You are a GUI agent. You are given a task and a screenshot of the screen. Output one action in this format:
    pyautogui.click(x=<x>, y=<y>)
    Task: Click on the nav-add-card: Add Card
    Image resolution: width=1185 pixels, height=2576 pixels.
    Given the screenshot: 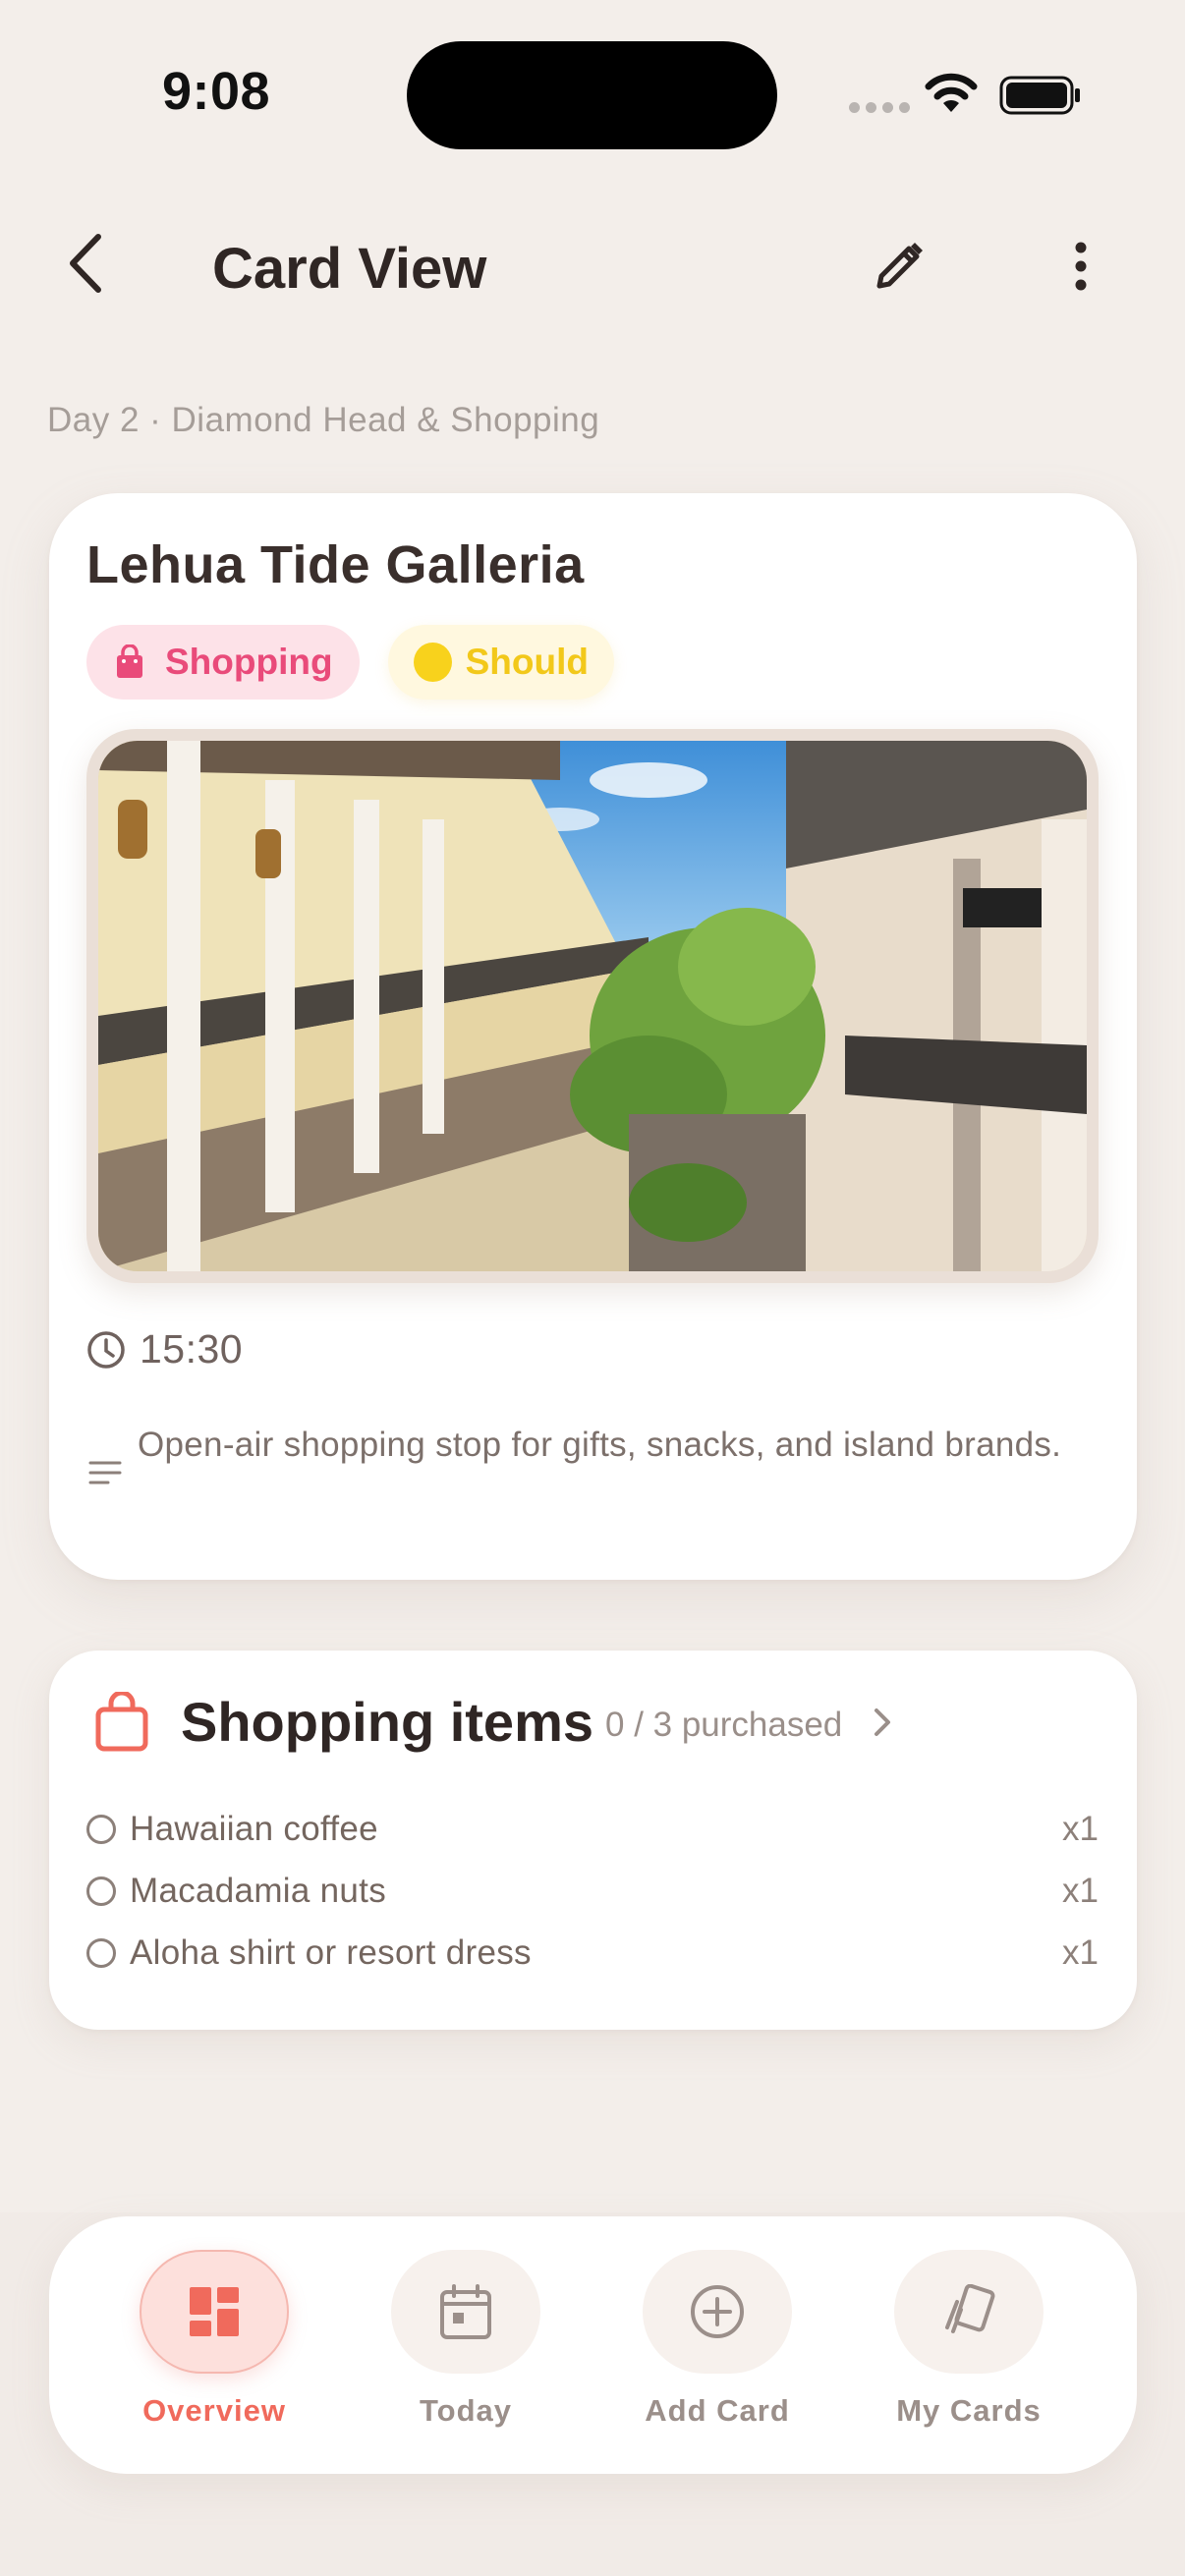 What is the action you would take?
    pyautogui.click(x=718, y=2339)
    